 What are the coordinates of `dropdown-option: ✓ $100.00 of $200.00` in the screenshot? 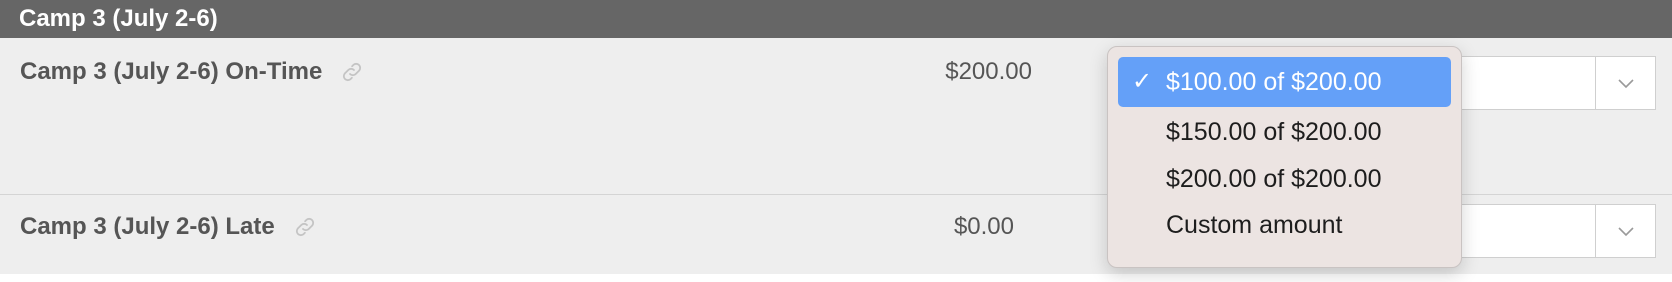 It's located at (1284, 82).